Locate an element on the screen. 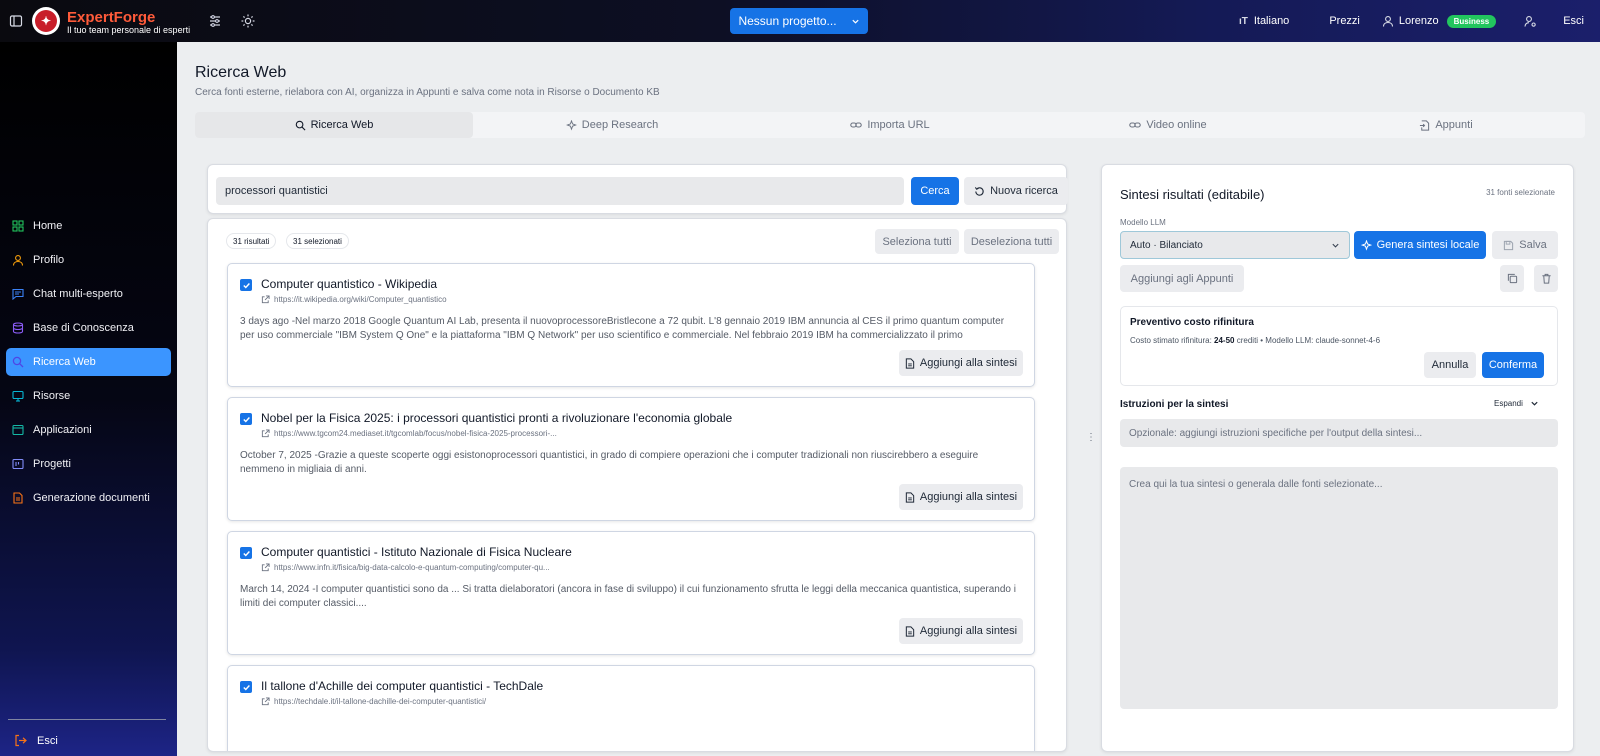 Image resolution: width=1600 pixels, height=756 pixels. select-all-button: Seleziona tutti is located at coordinates (917, 241).